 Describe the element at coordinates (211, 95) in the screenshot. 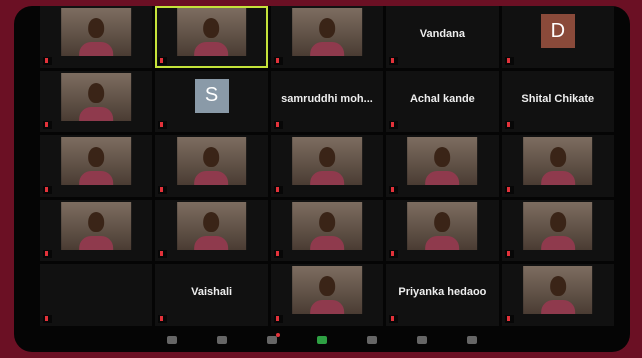

I see `avatar: S` at that location.